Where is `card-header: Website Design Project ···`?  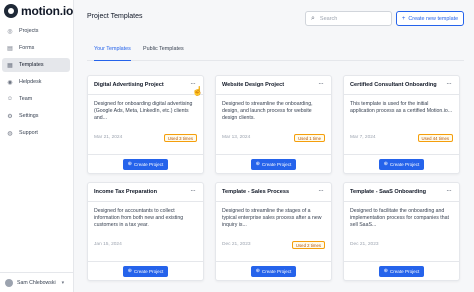
card-header: Website Design Project ··· is located at coordinates (273, 85).